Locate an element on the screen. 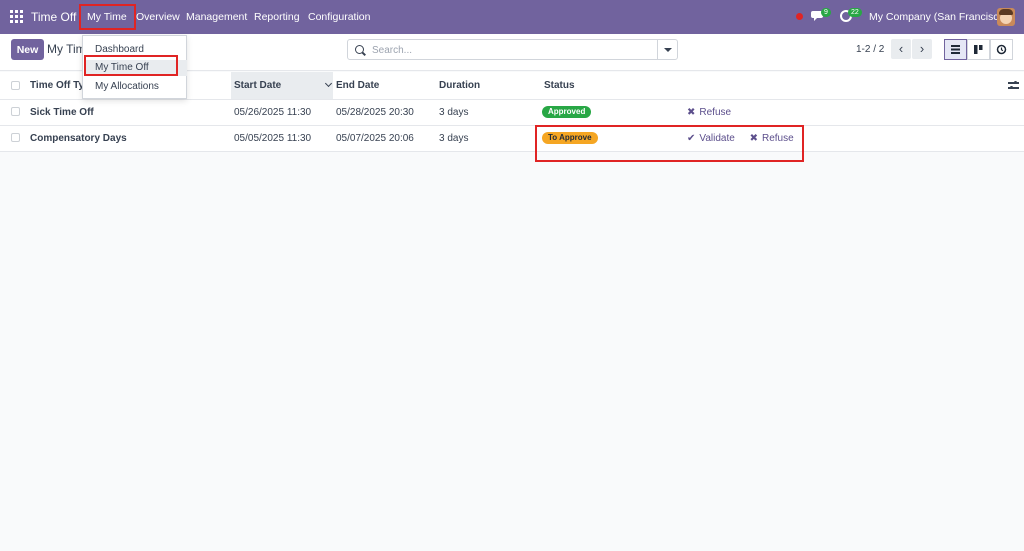  search-box is located at coordinates (512, 49).